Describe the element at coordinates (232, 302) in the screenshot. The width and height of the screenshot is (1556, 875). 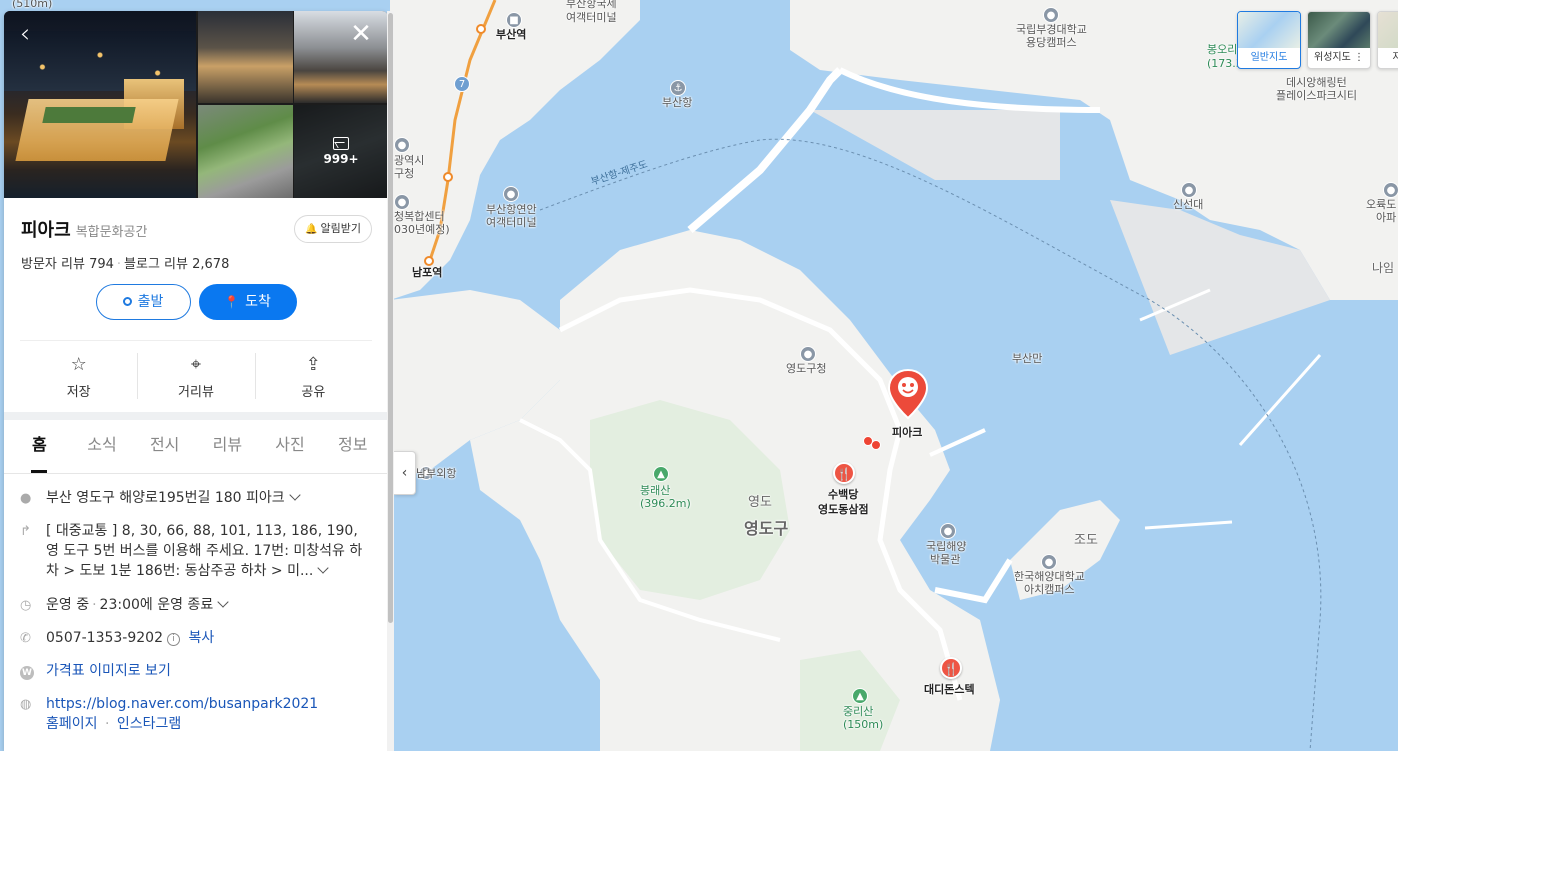
I see `location-pin-icon: 📍` at that location.